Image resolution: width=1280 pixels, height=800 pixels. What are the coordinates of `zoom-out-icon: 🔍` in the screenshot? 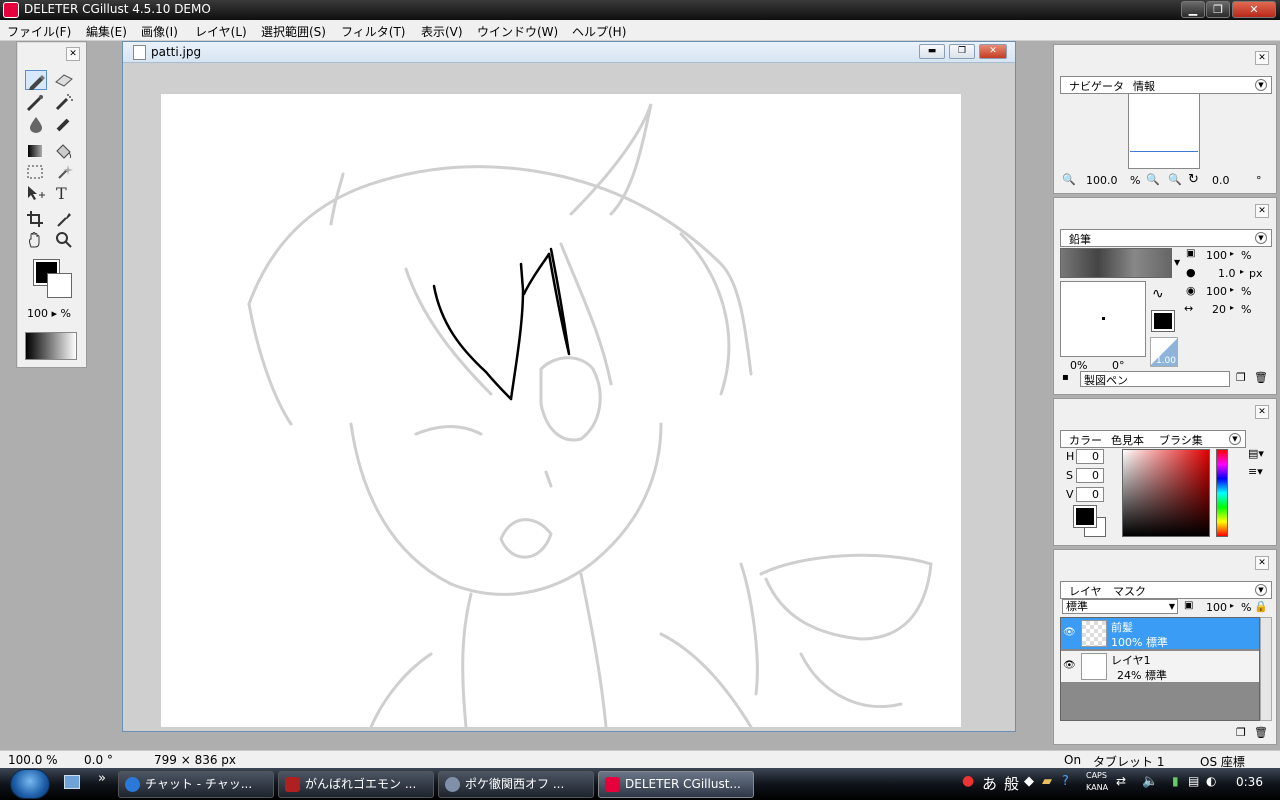 It's located at (1069, 179).